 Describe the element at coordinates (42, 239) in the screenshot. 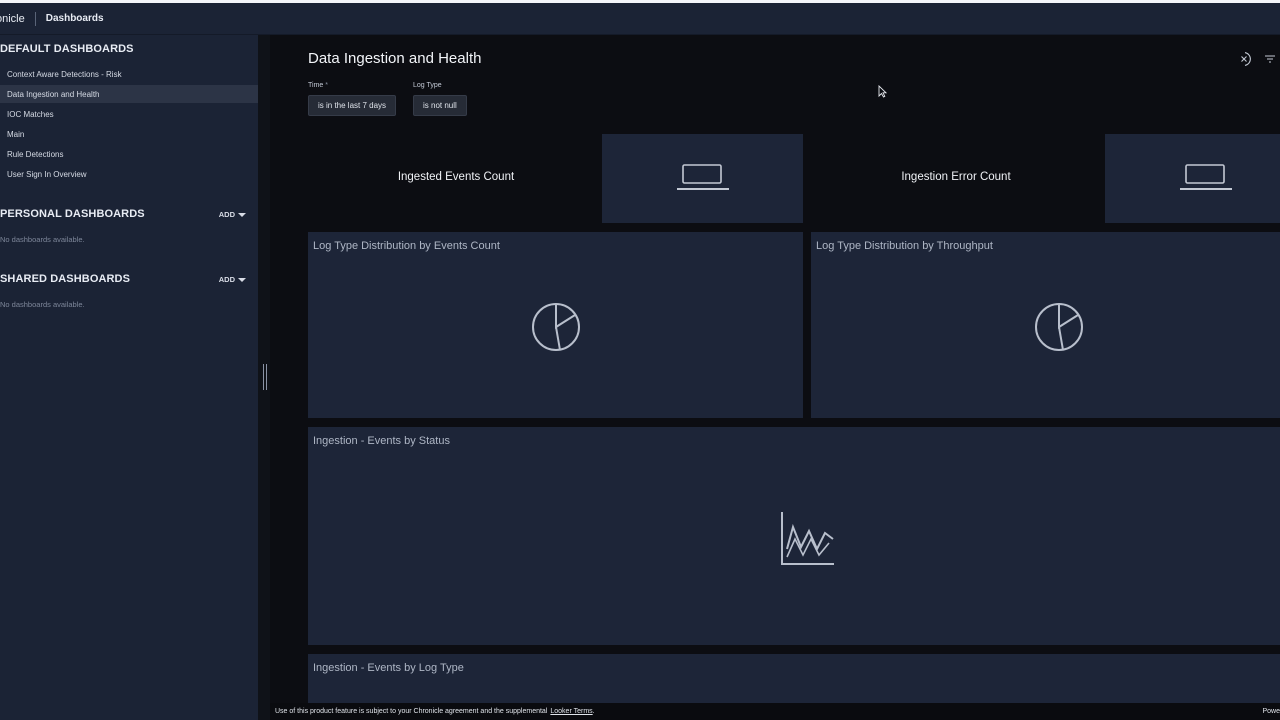

I see `personal-empty-note: No dashboards available.` at that location.